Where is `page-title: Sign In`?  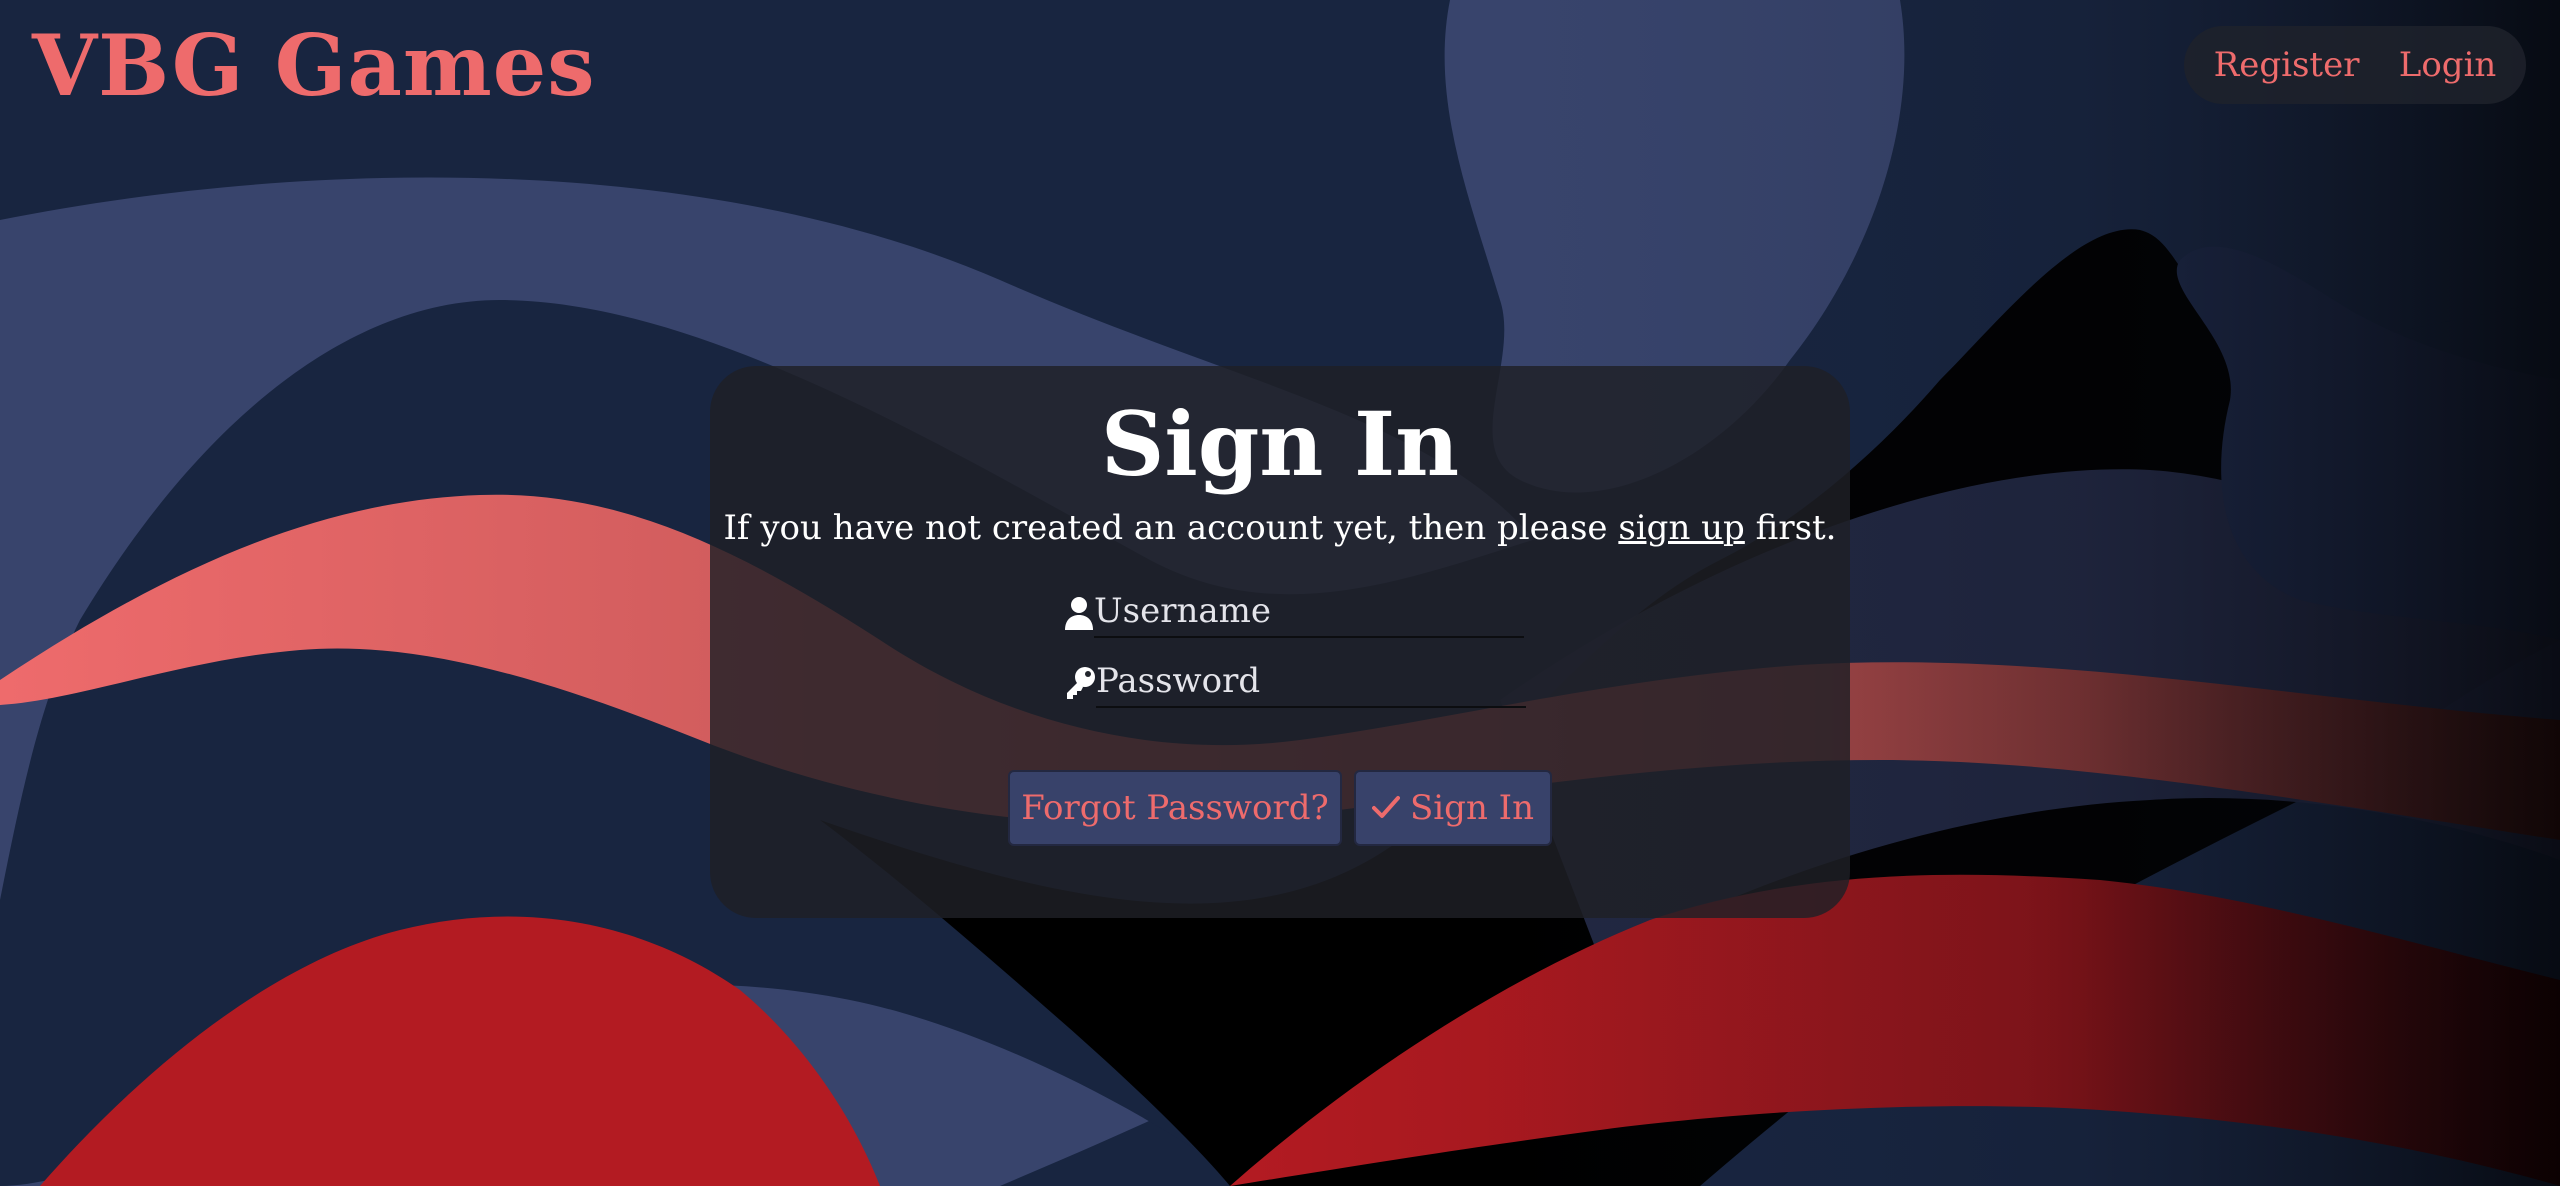
page-title: Sign In is located at coordinates (1280, 444).